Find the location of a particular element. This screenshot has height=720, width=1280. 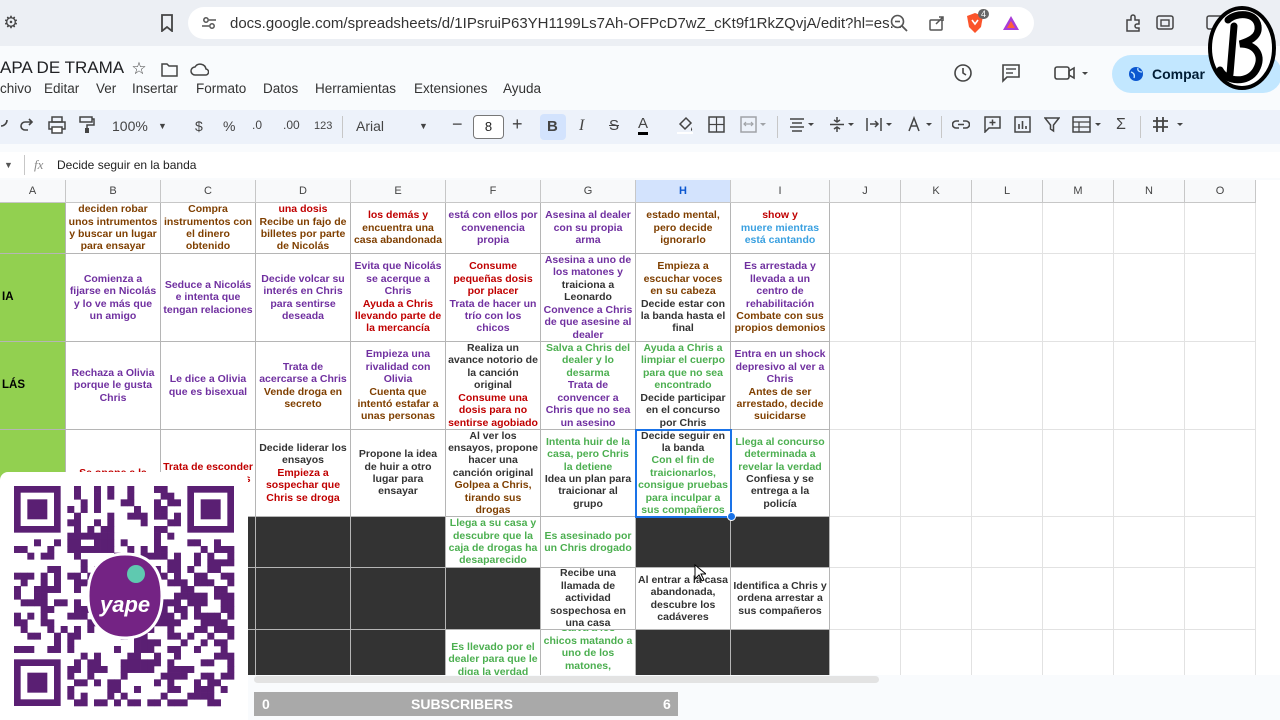

text-color-button: A is located at coordinates (643, 125).